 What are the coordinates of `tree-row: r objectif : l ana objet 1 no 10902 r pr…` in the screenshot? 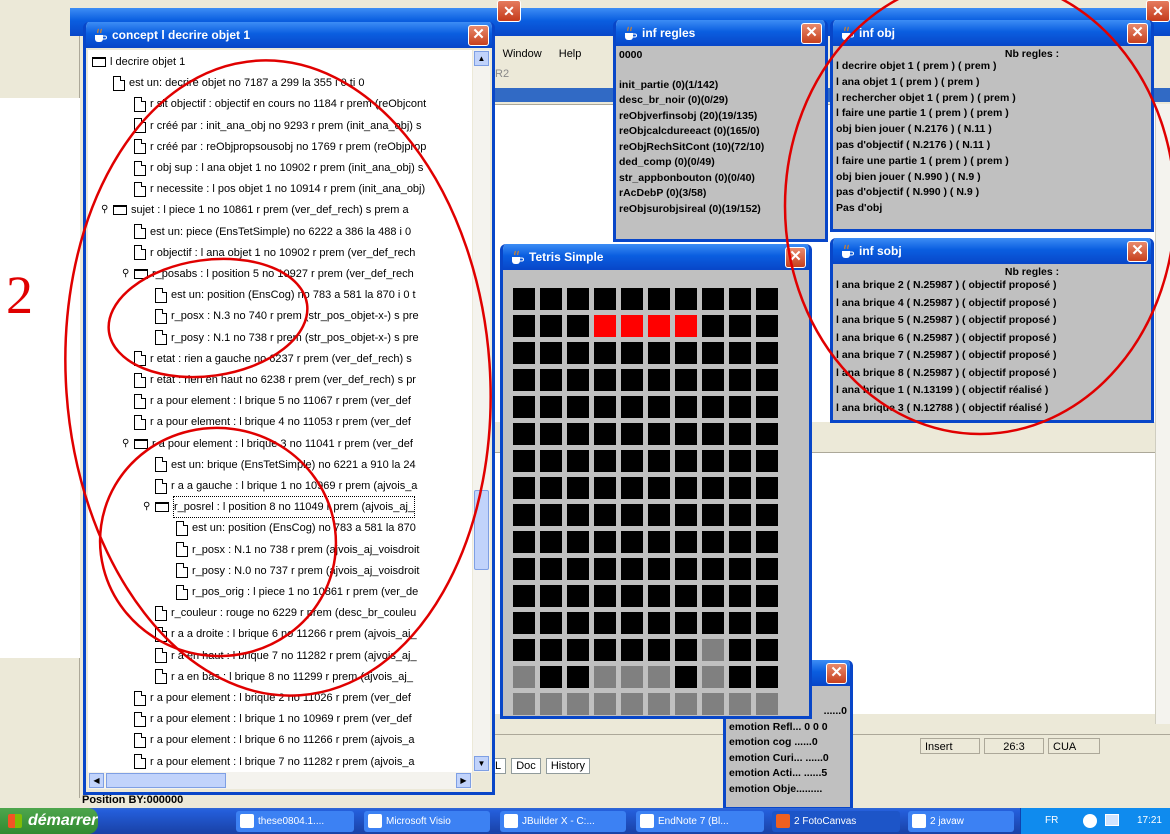 It's located at (274, 253).